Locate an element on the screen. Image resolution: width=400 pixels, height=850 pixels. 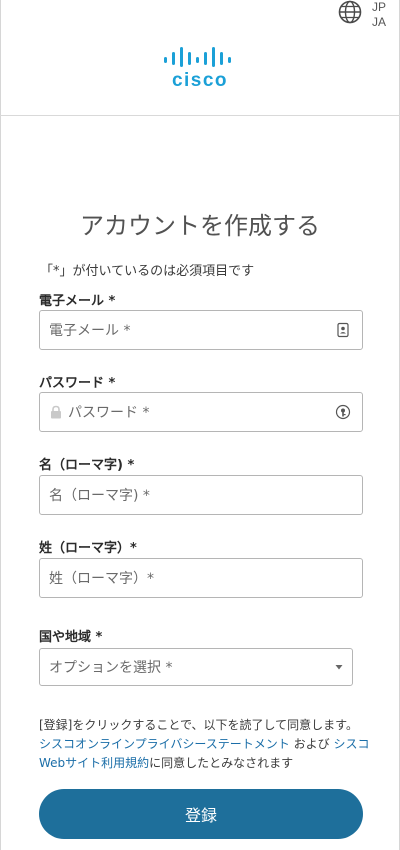
email-label: 電子メール * is located at coordinates (77, 301).